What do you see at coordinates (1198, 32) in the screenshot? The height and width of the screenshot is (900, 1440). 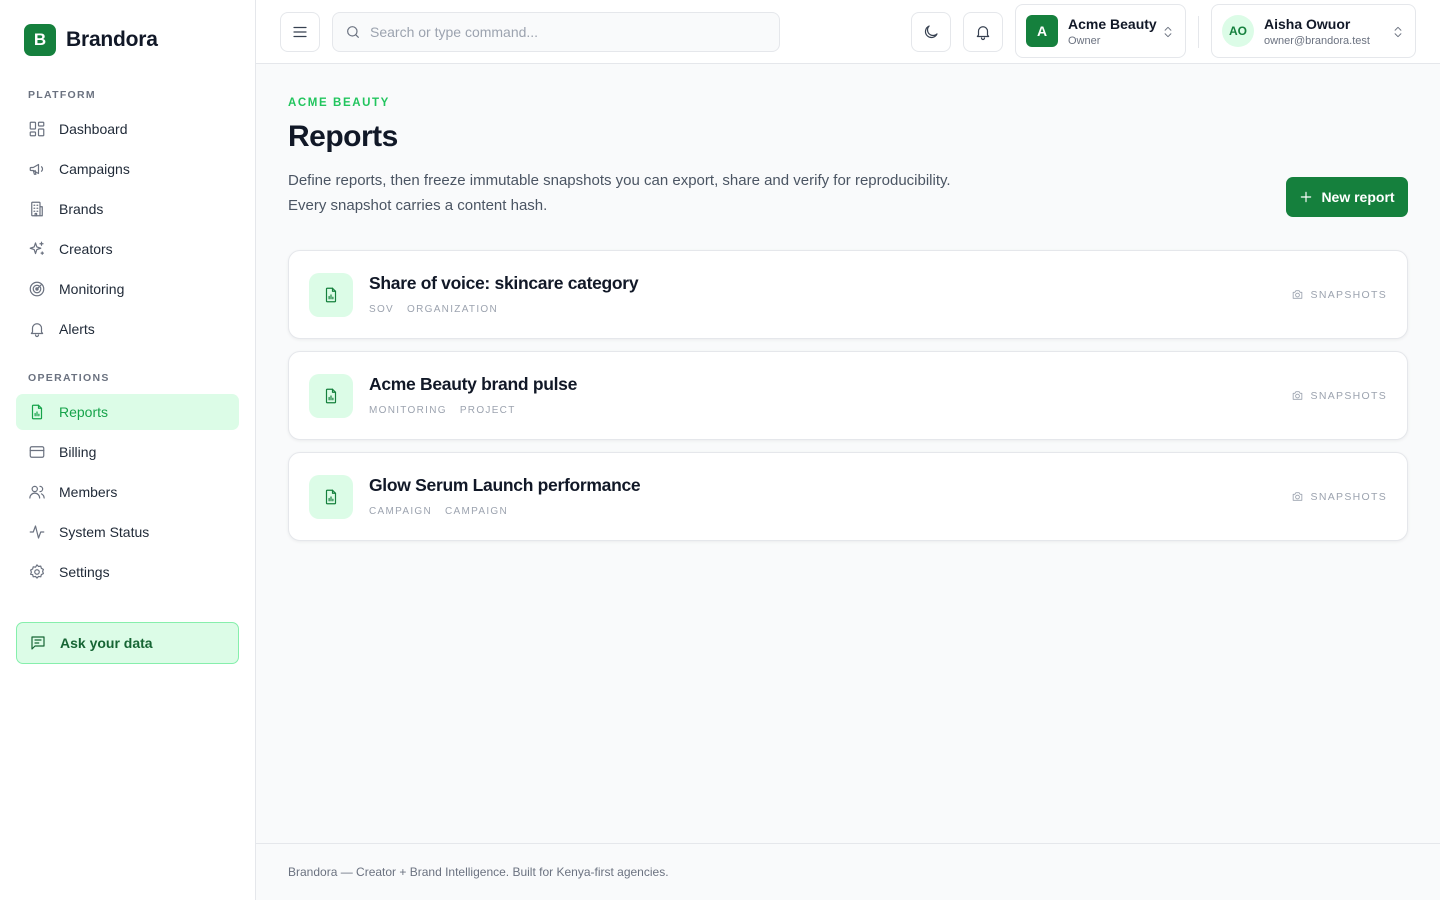 I see `topbar-divider` at bounding box center [1198, 32].